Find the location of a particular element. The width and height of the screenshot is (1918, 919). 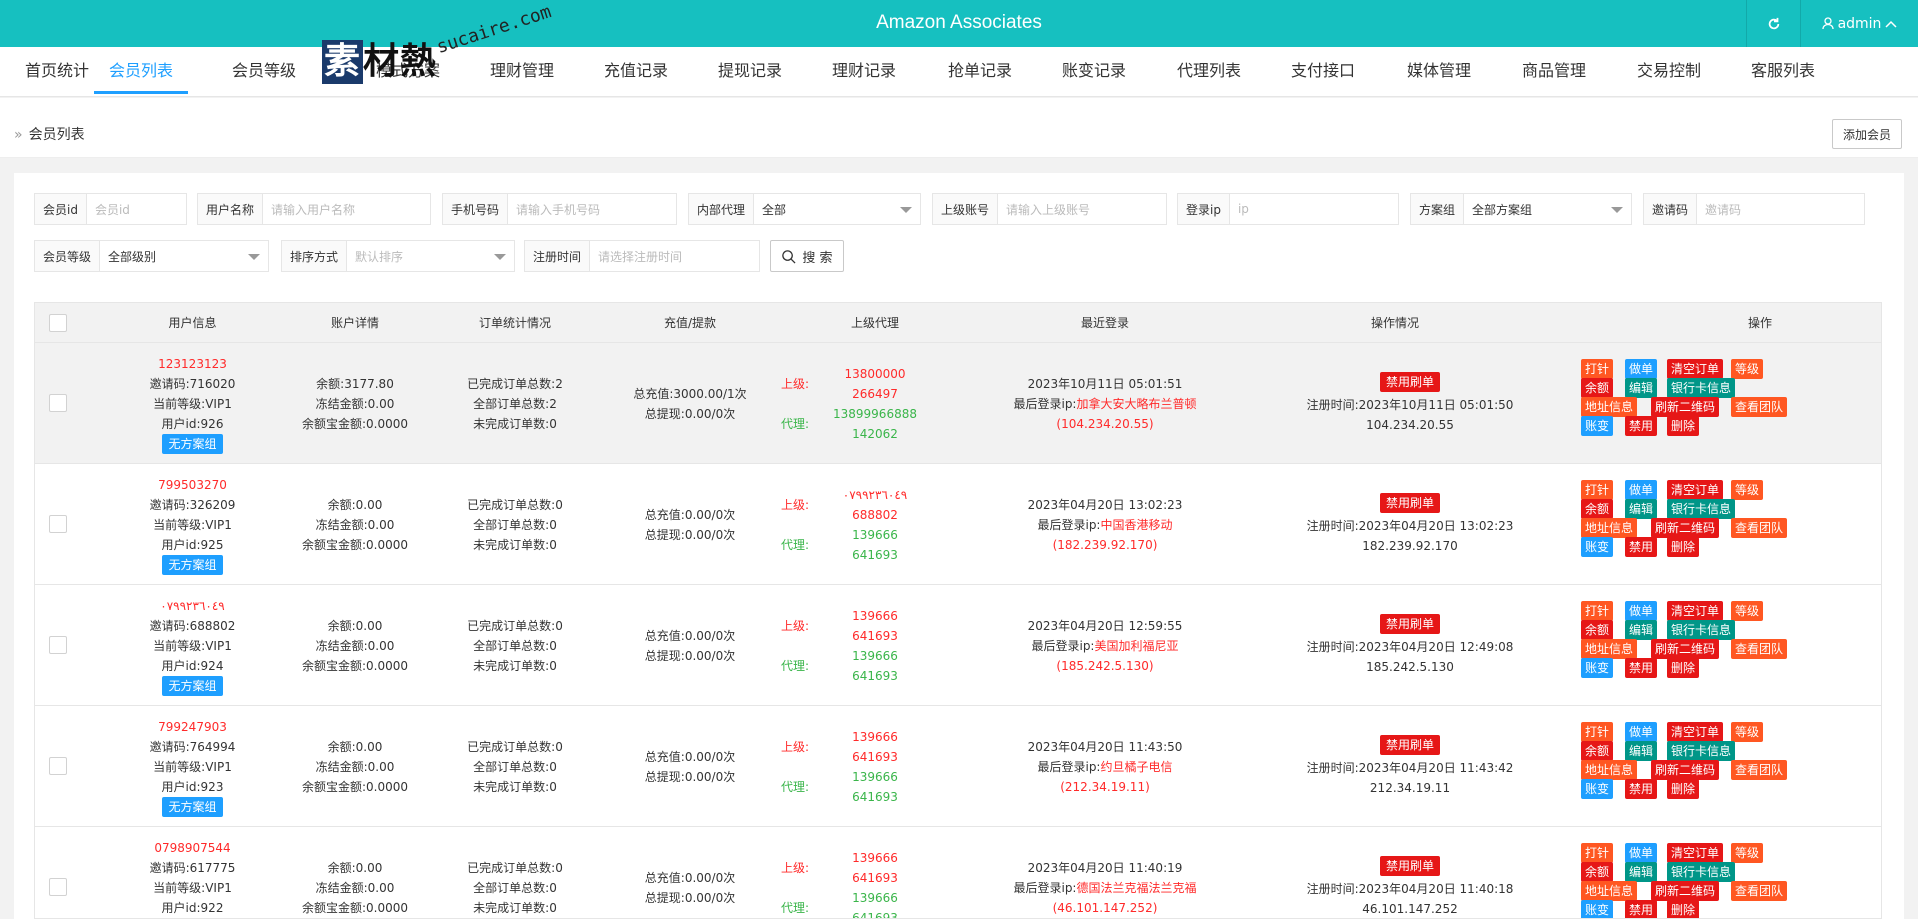

account-name: 123123123 is located at coordinates (192, 364).